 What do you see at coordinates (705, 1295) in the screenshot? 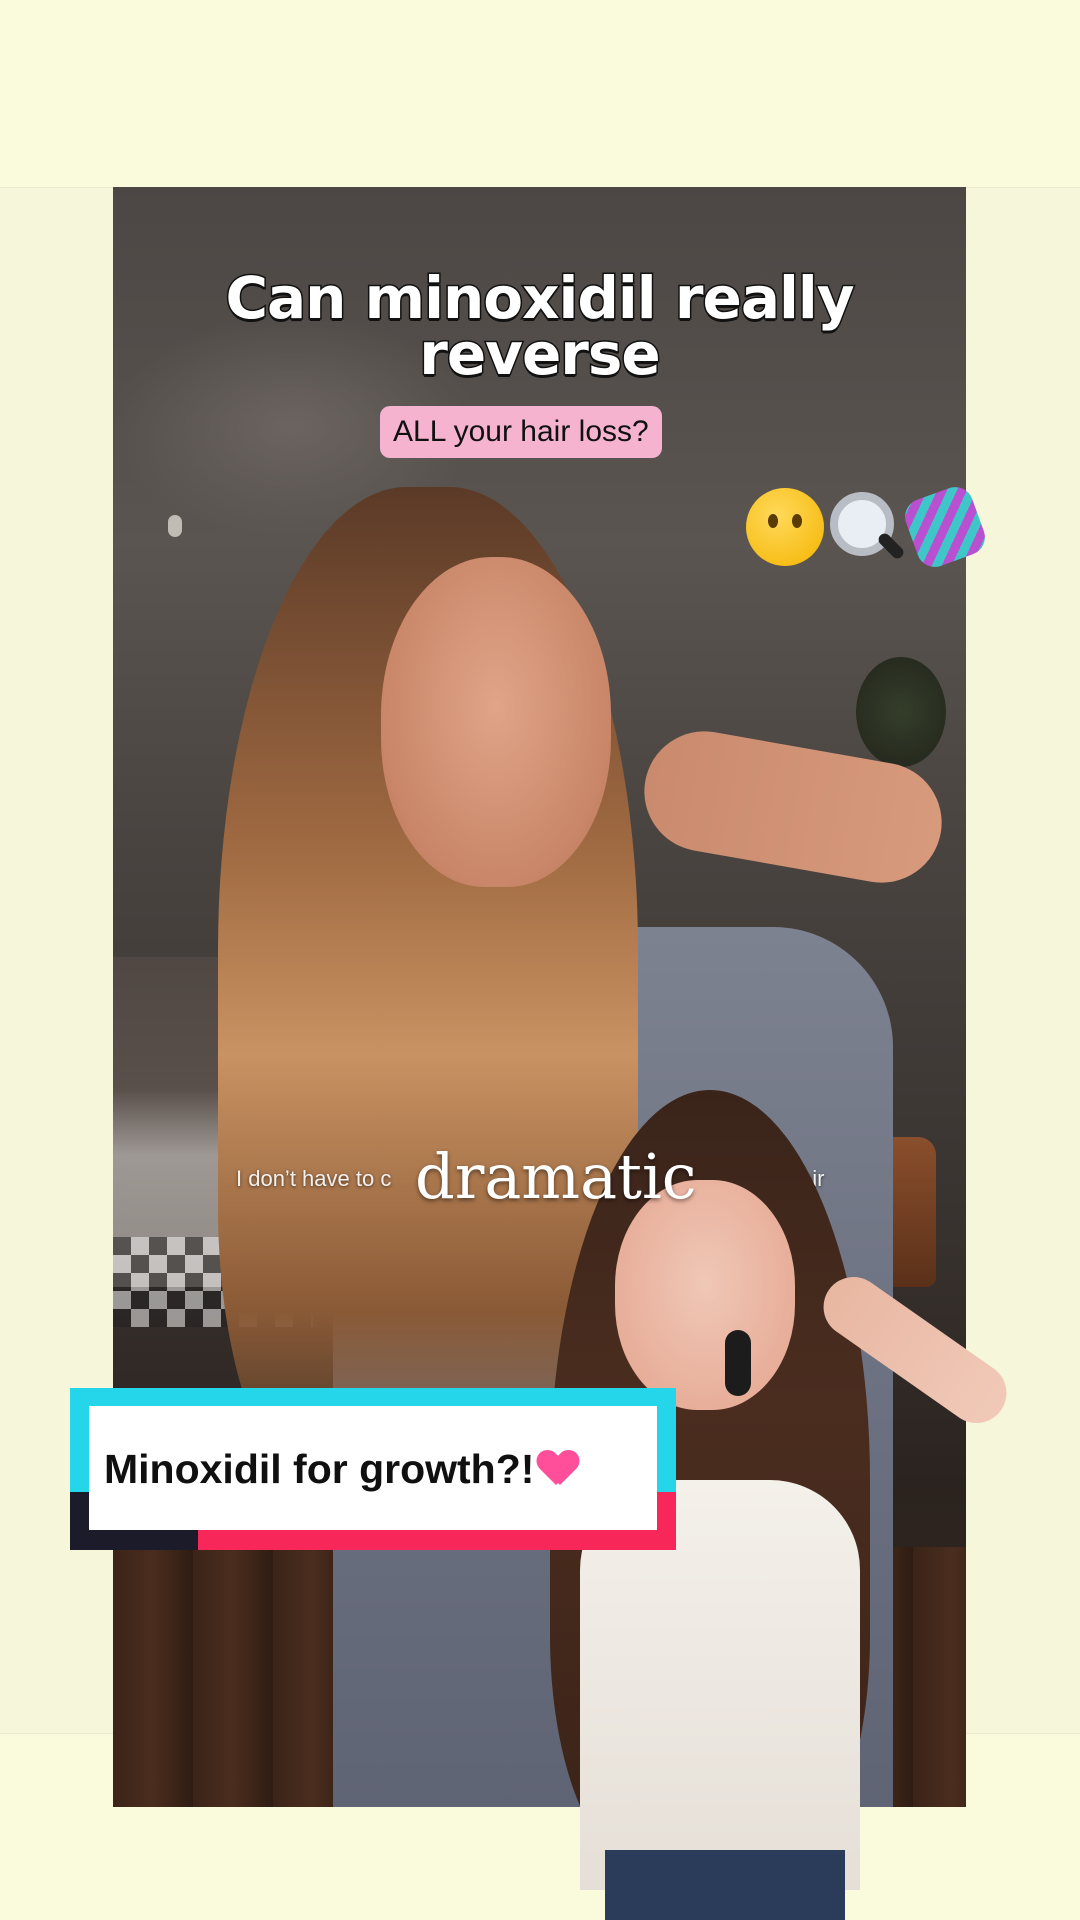
I see `presenter-face` at bounding box center [705, 1295].